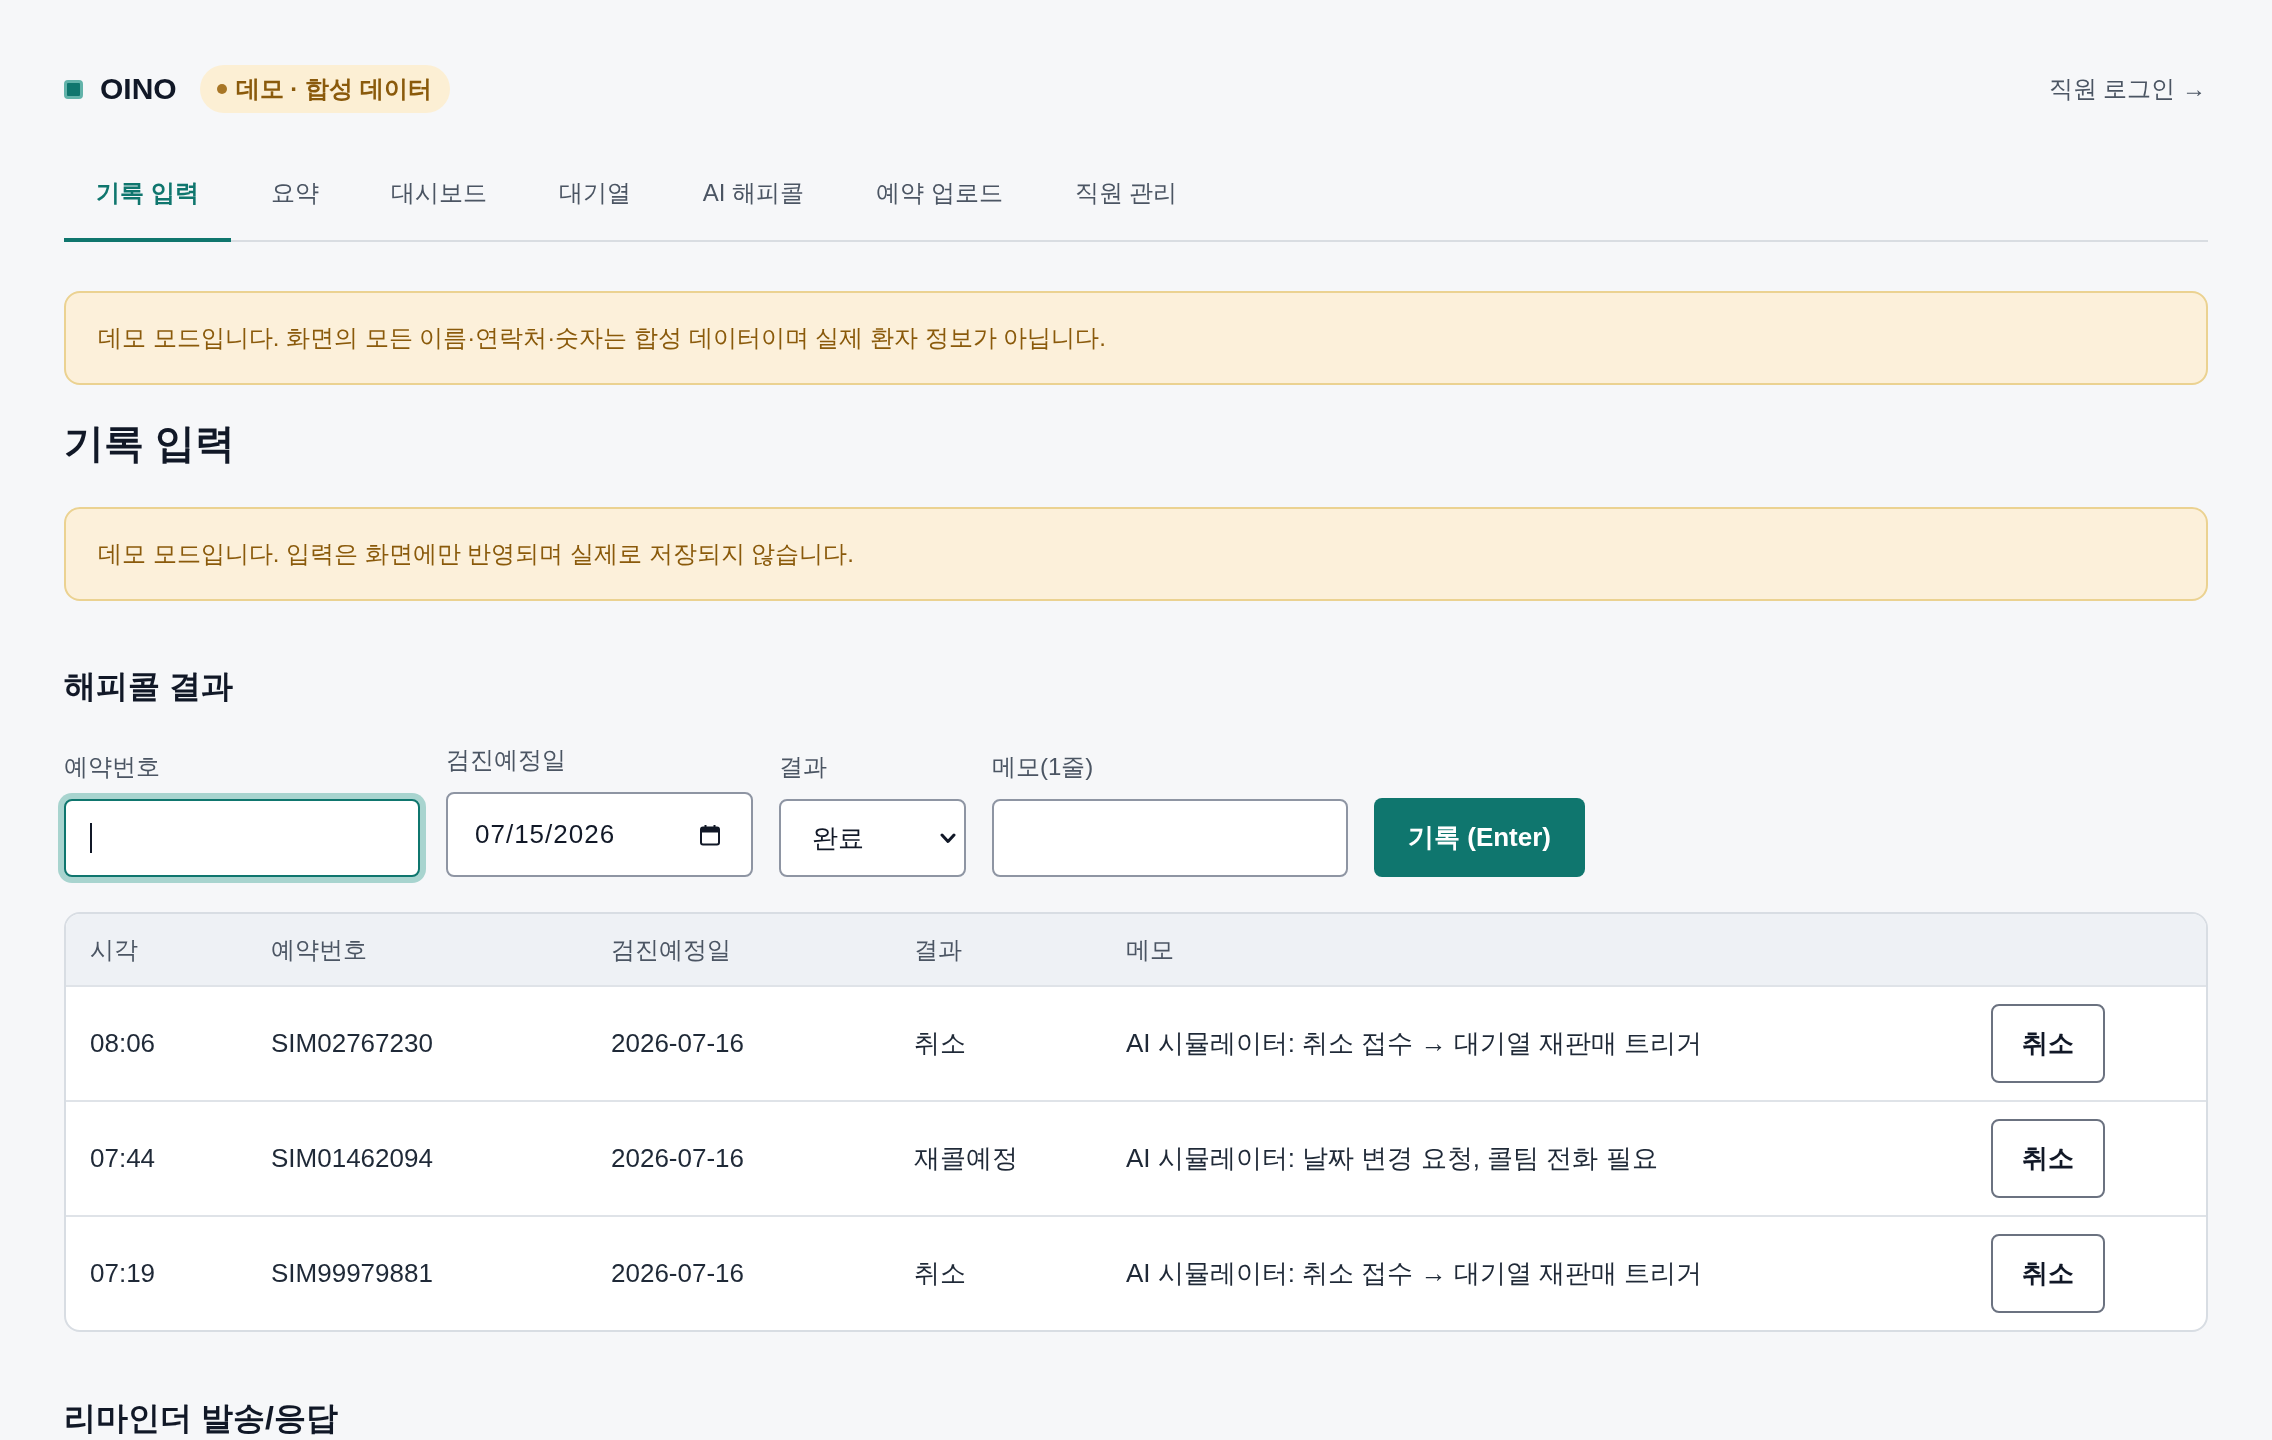 This screenshot has height=1440, width=2272. I want to click on table-cell-text: 08:06, so click(123, 1043).